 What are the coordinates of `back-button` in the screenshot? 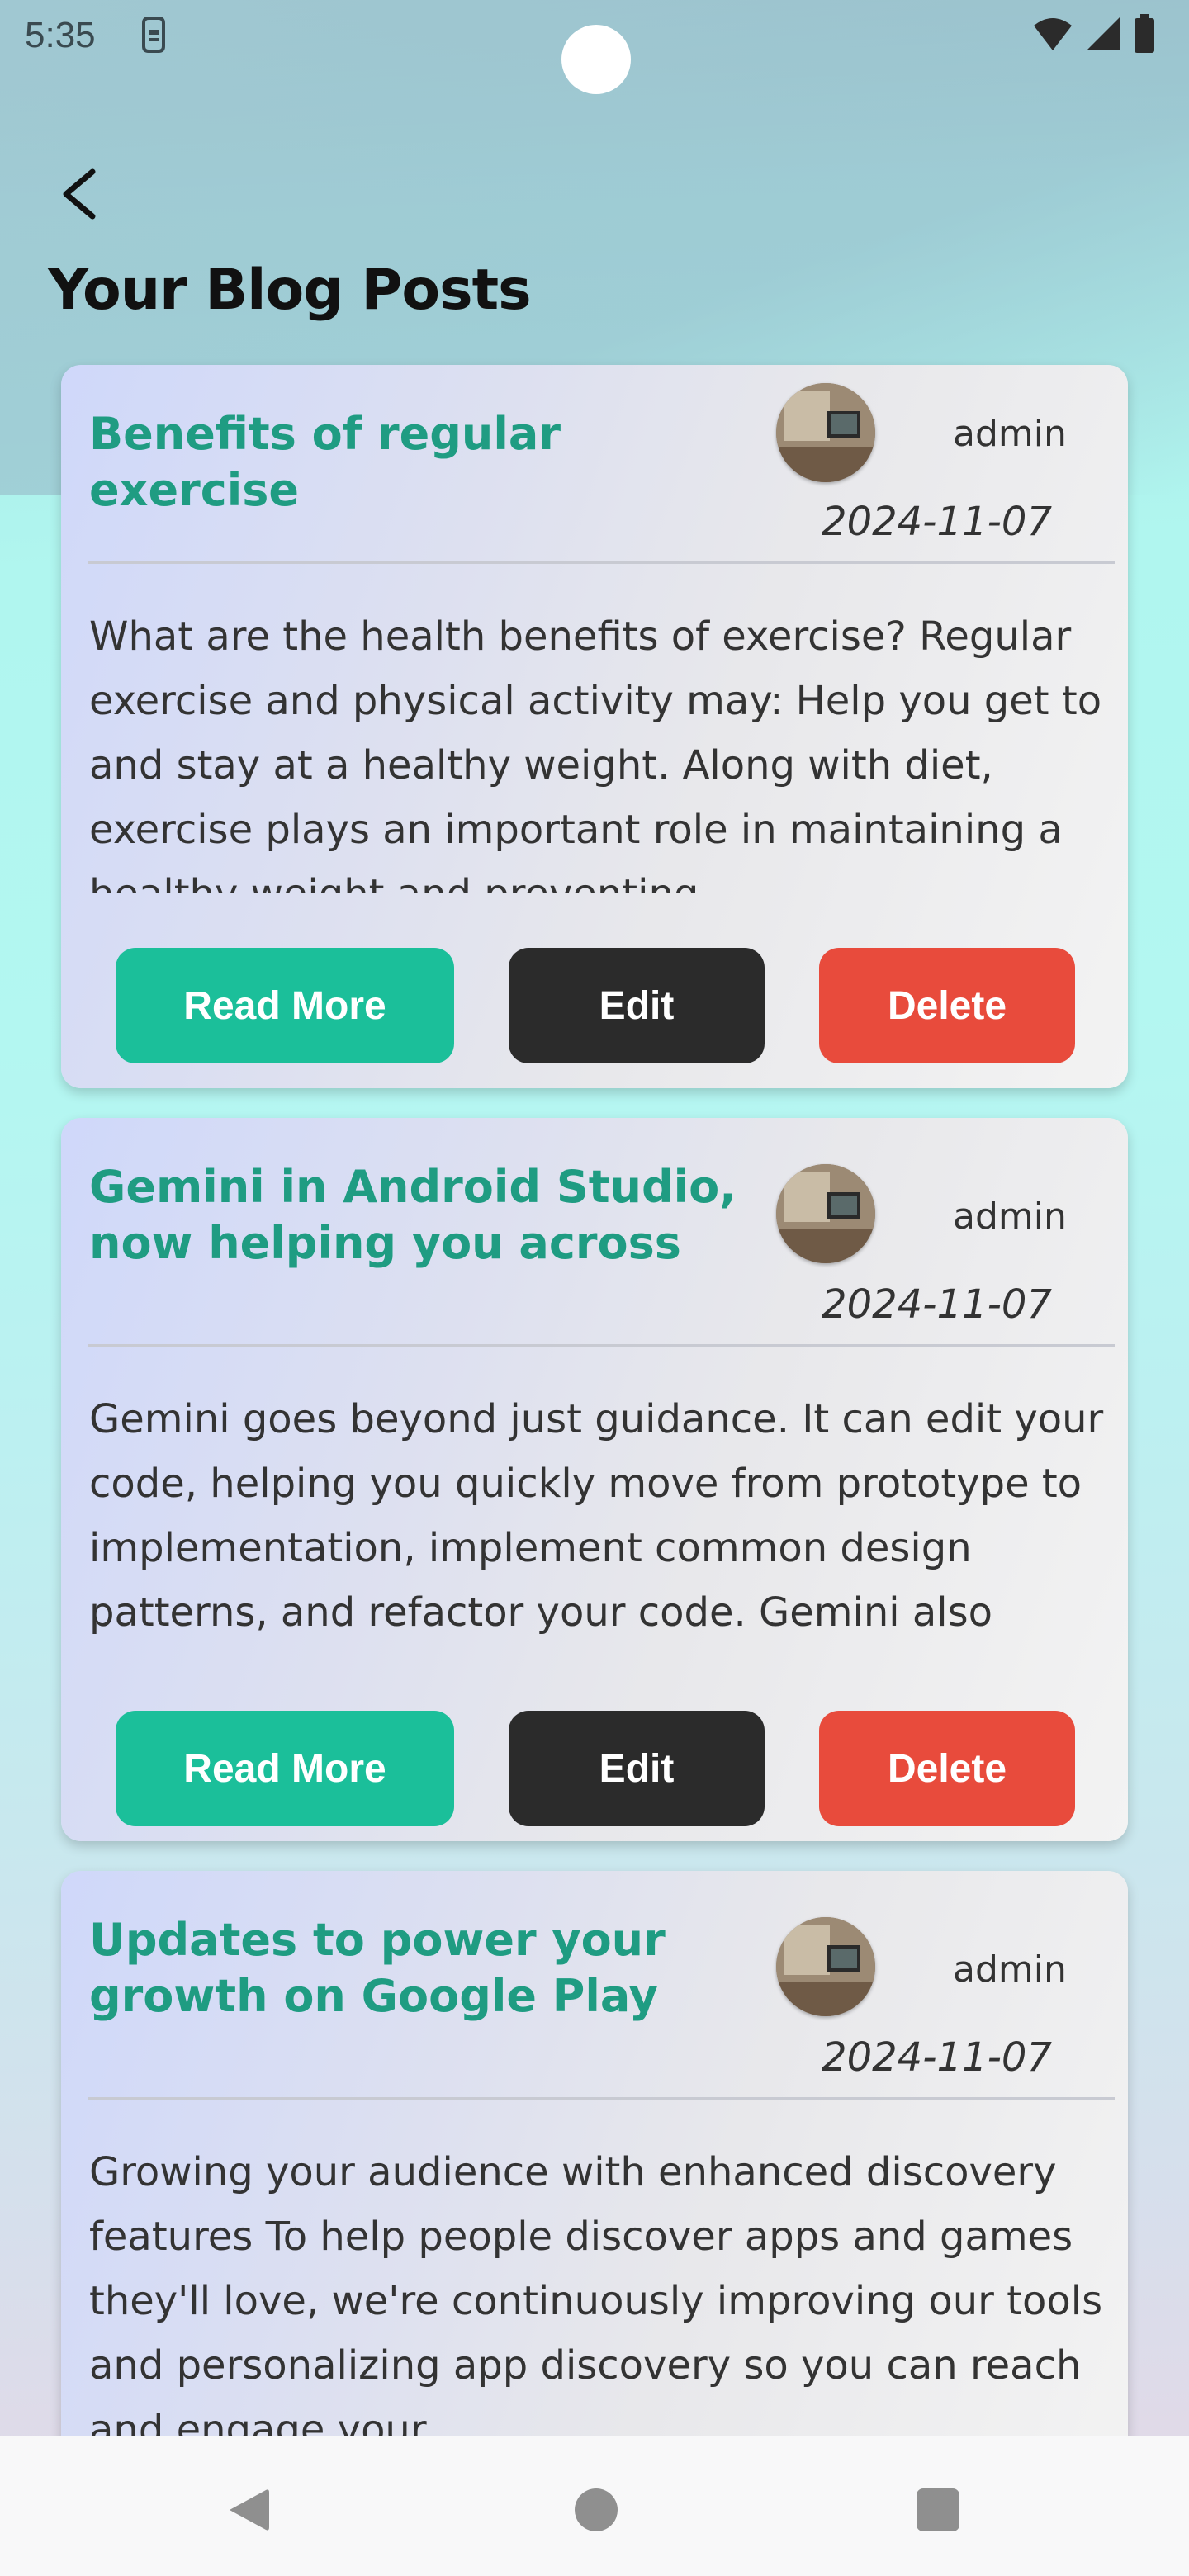 It's located at (83, 194).